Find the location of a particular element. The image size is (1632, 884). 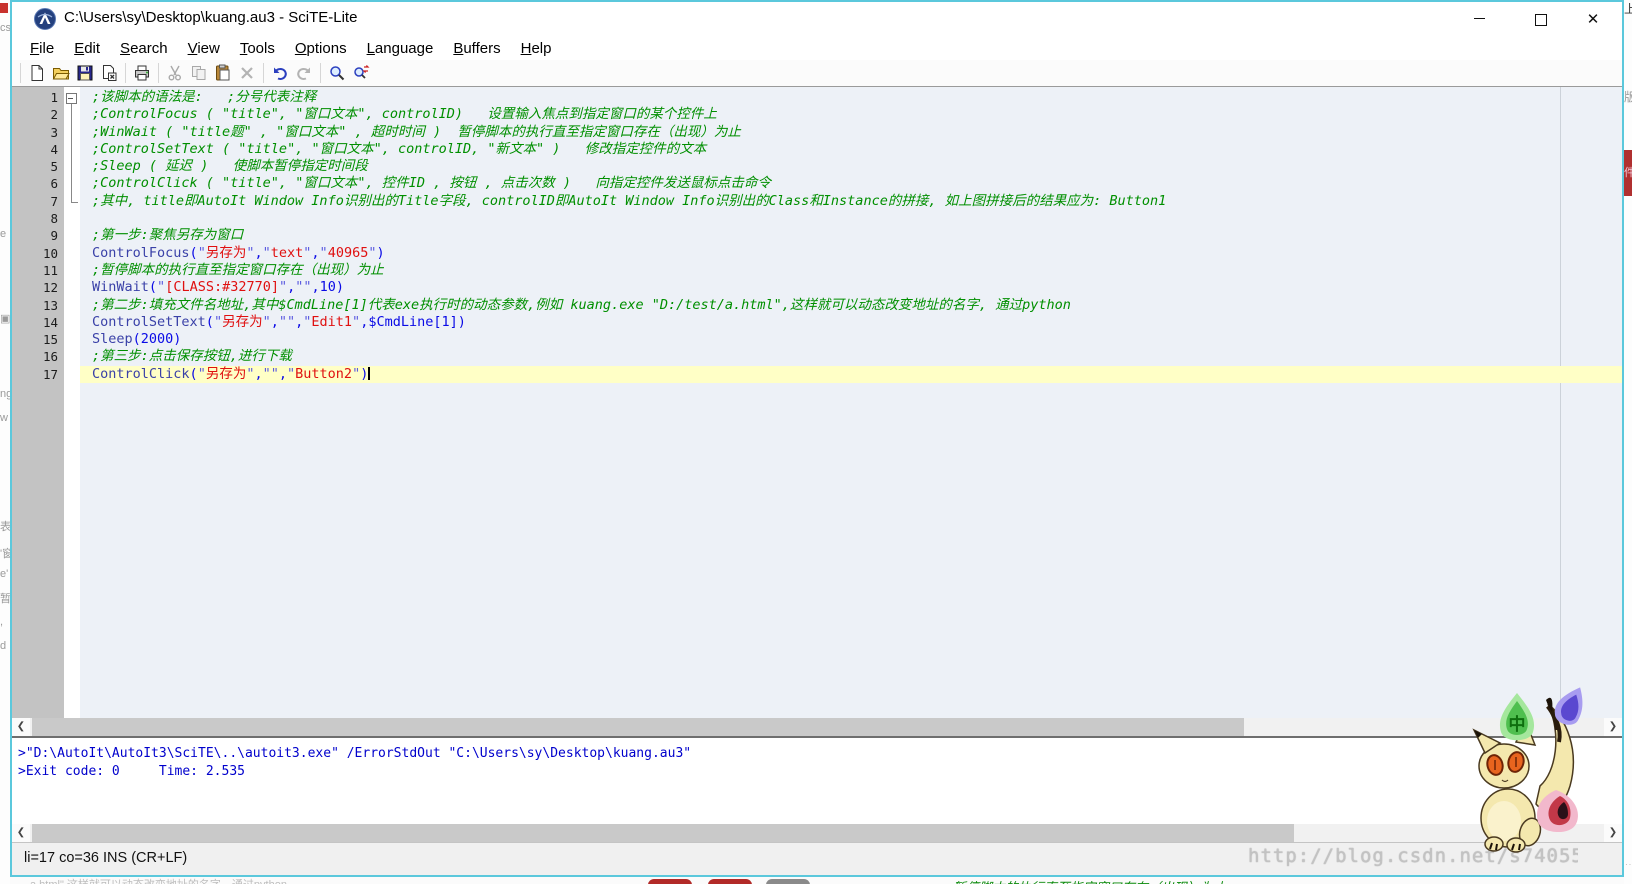

menu-tools: Tools is located at coordinates (257, 48).